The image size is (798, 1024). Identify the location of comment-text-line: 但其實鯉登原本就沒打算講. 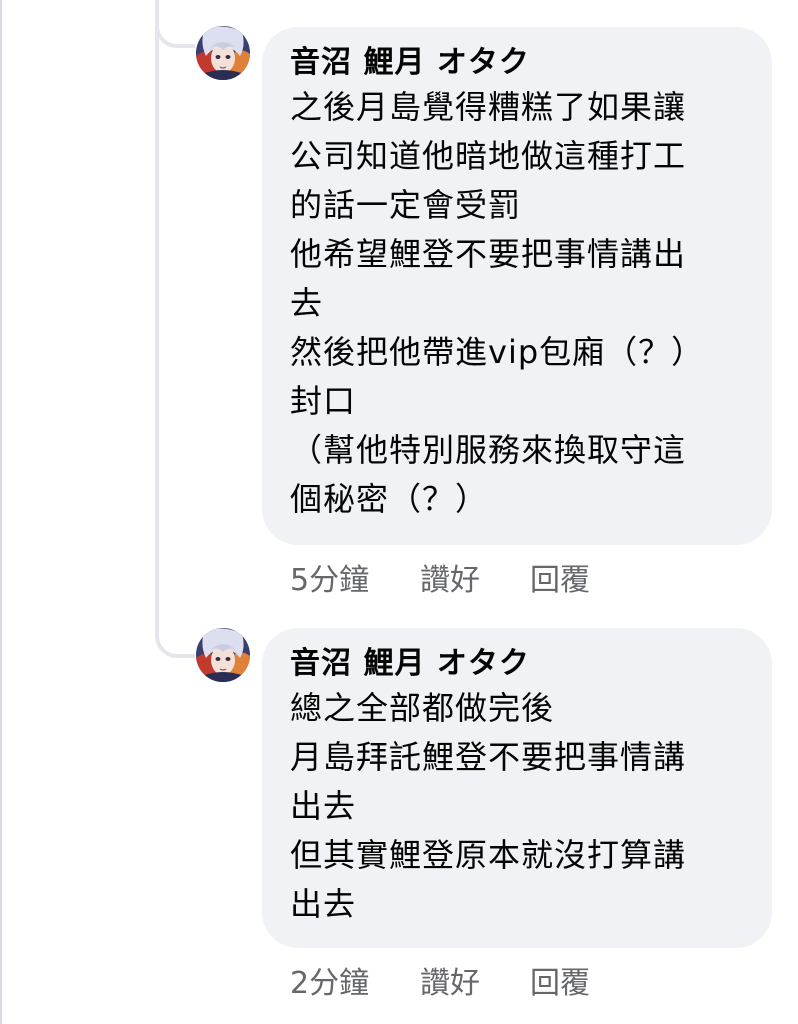
(488, 855).